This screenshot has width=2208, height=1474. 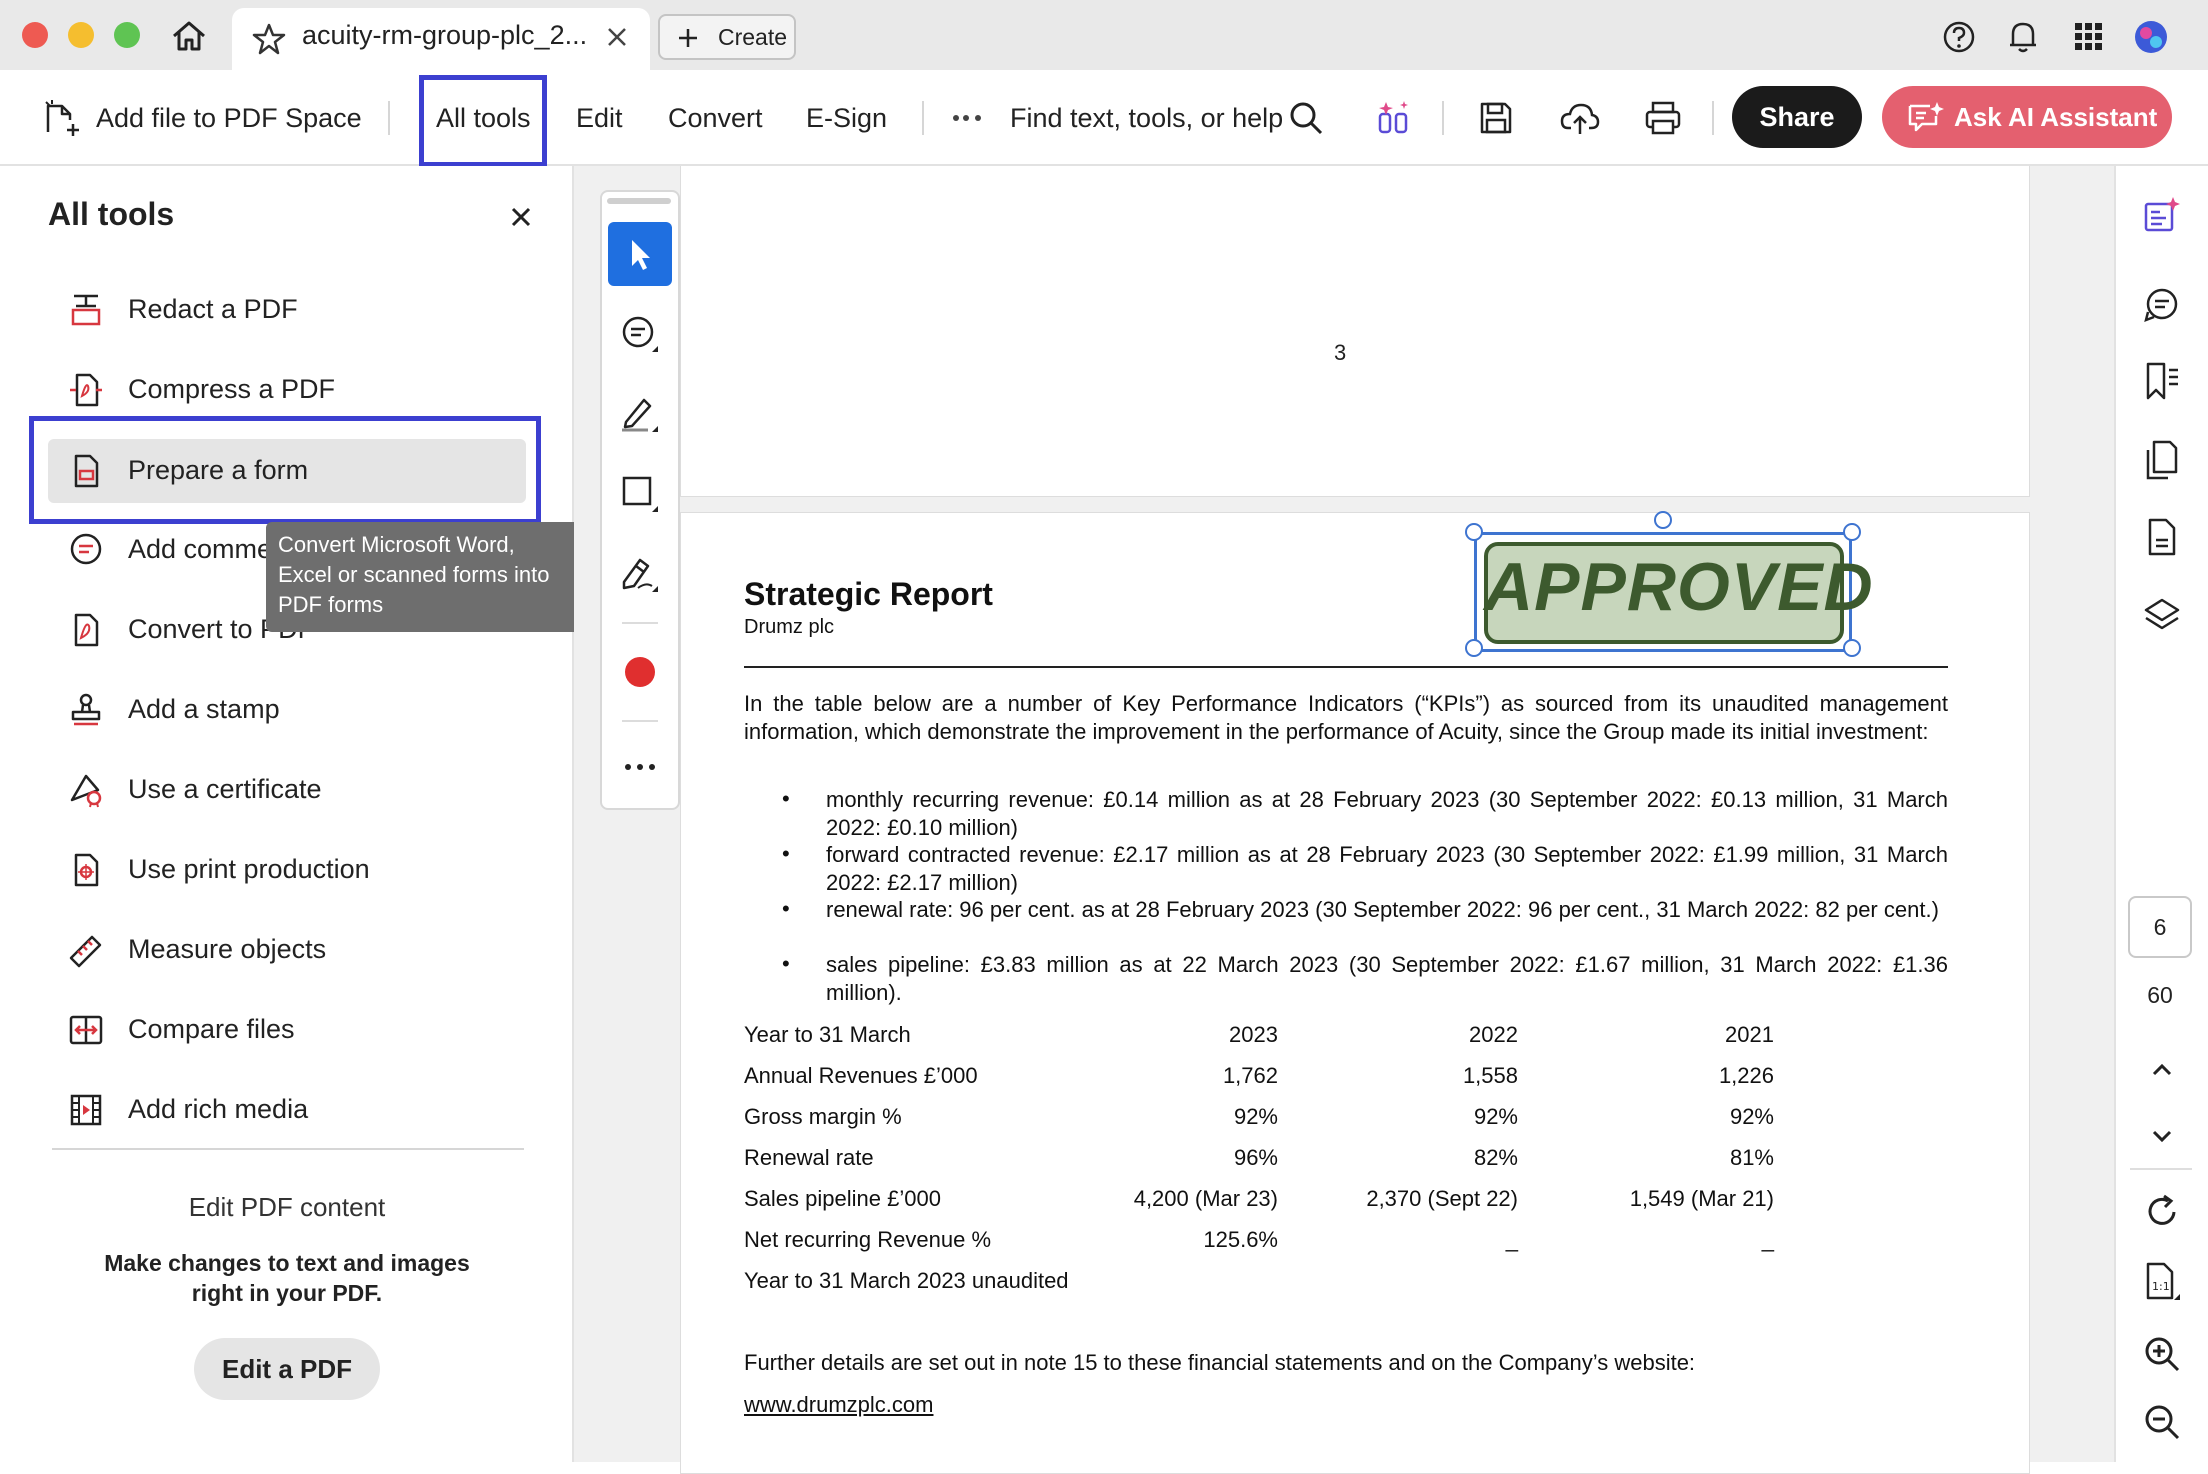 What do you see at coordinates (288, 1149) in the screenshot?
I see `panel-divider` at bounding box center [288, 1149].